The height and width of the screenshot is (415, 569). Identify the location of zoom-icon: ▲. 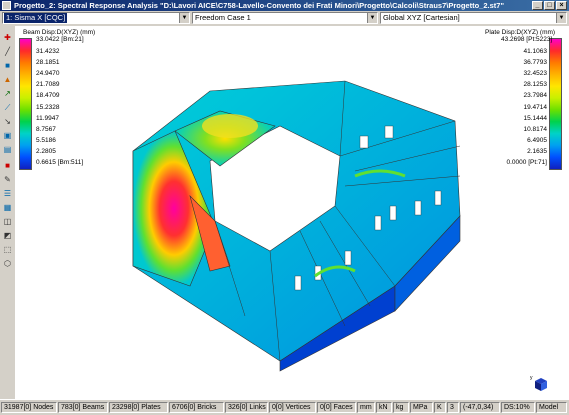
(7, 79).